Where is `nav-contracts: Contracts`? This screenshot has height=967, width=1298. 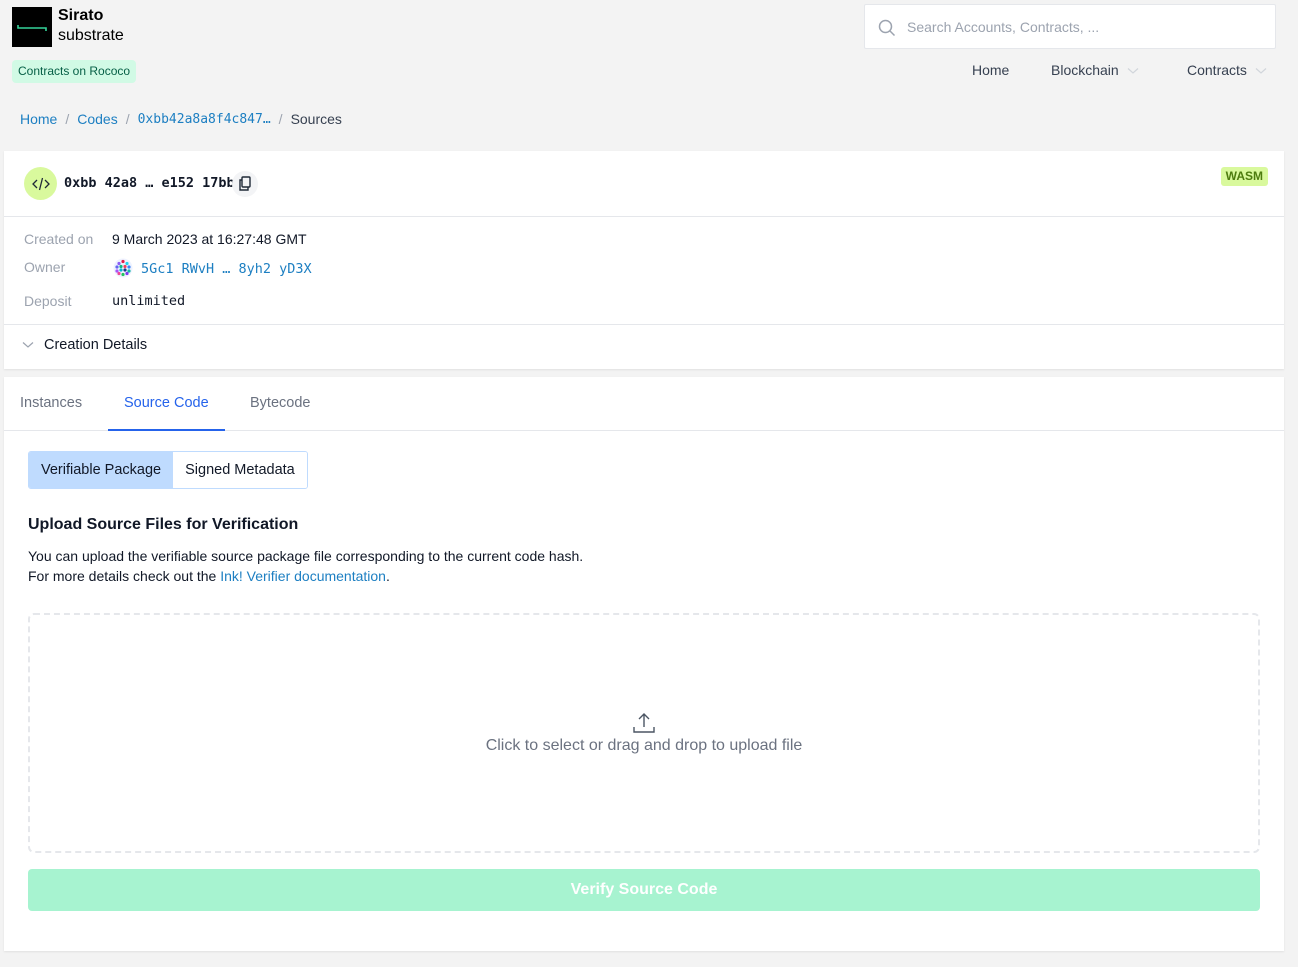 nav-contracts: Contracts is located at coordinates (1227, 70).